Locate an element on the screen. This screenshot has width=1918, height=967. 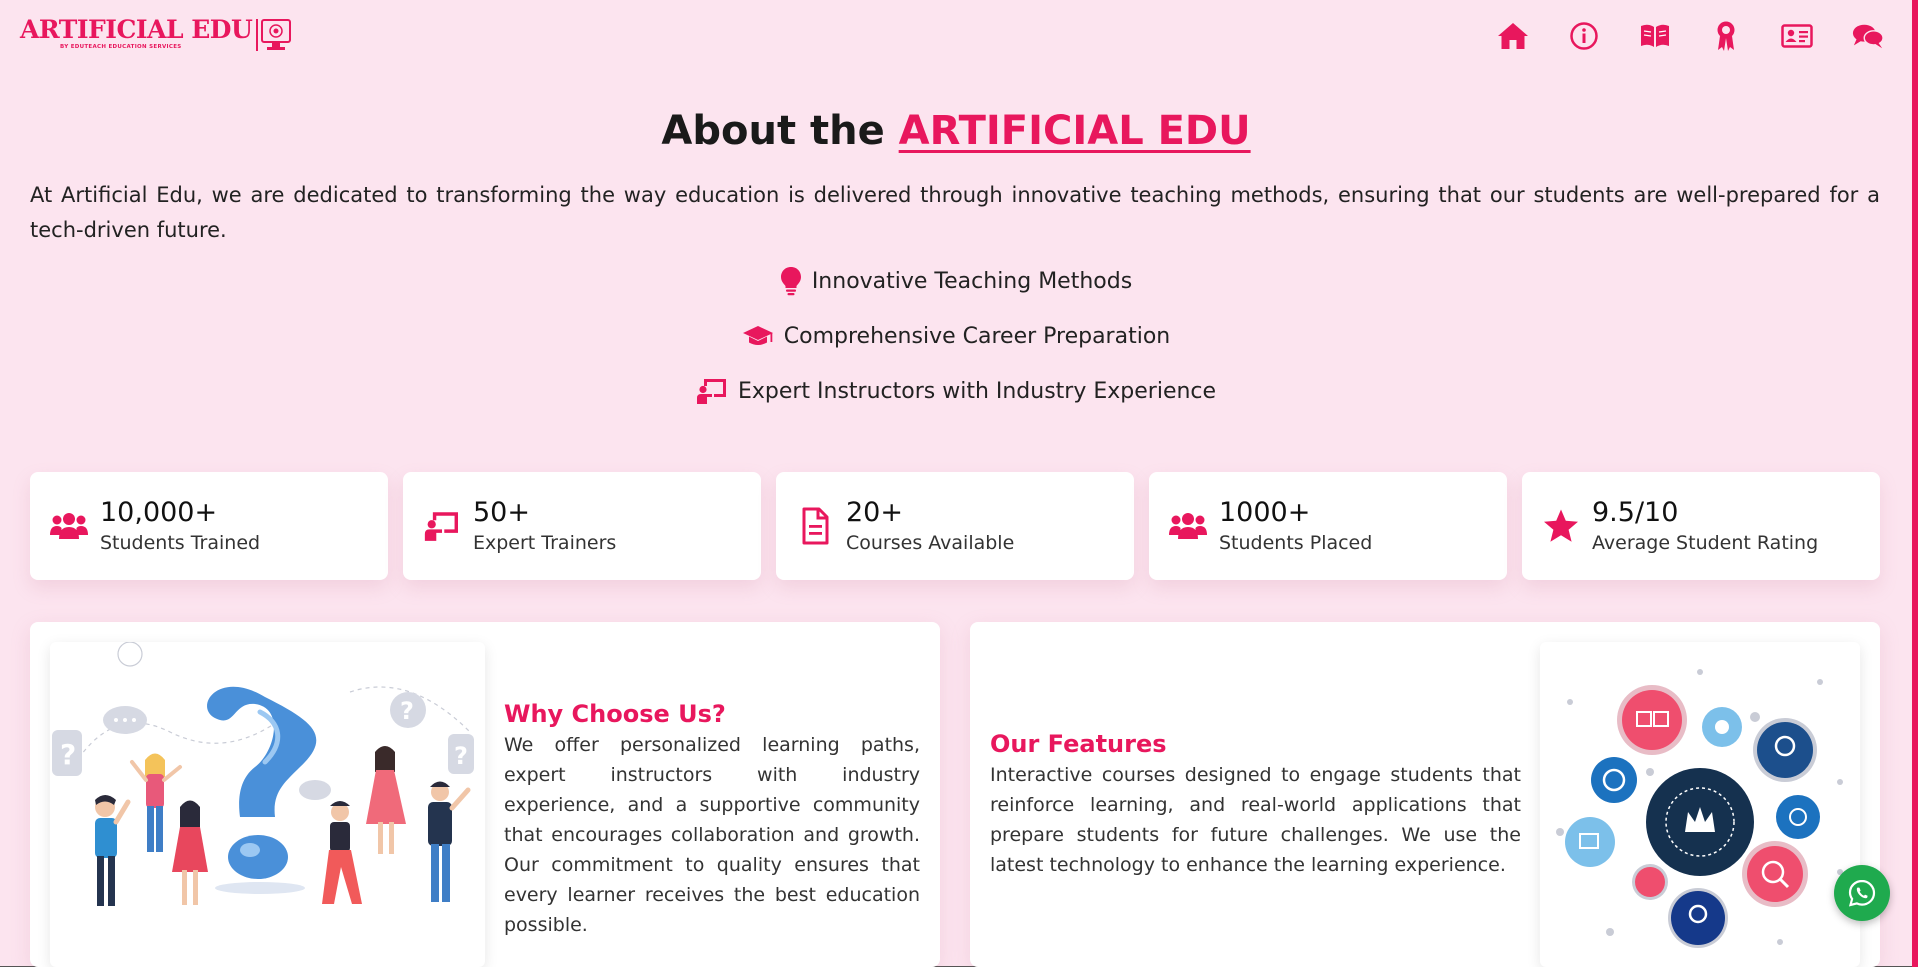
nav-home is located at coordinates (1513, 36).